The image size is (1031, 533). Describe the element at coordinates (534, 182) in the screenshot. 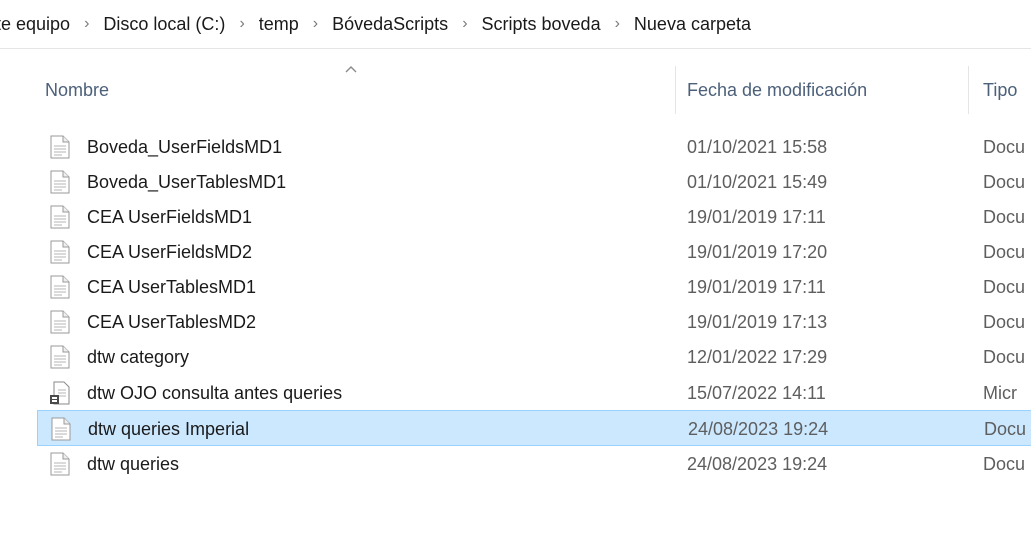

I see `file-row: Boveda_UserTablesMD1 01/10/2021 15:49 Docu` at that location.